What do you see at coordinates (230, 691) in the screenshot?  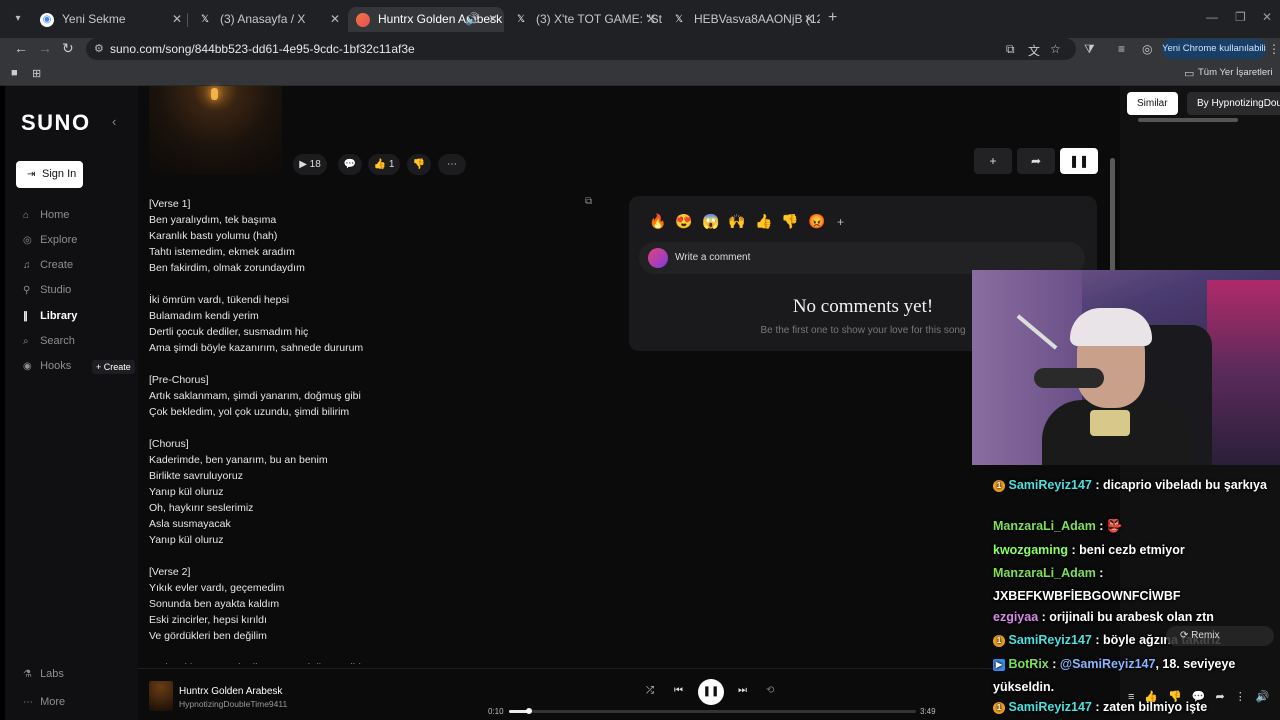 I see `player-song-title: Huntrx Golden Arabesk` at bounding box center [230, 691].